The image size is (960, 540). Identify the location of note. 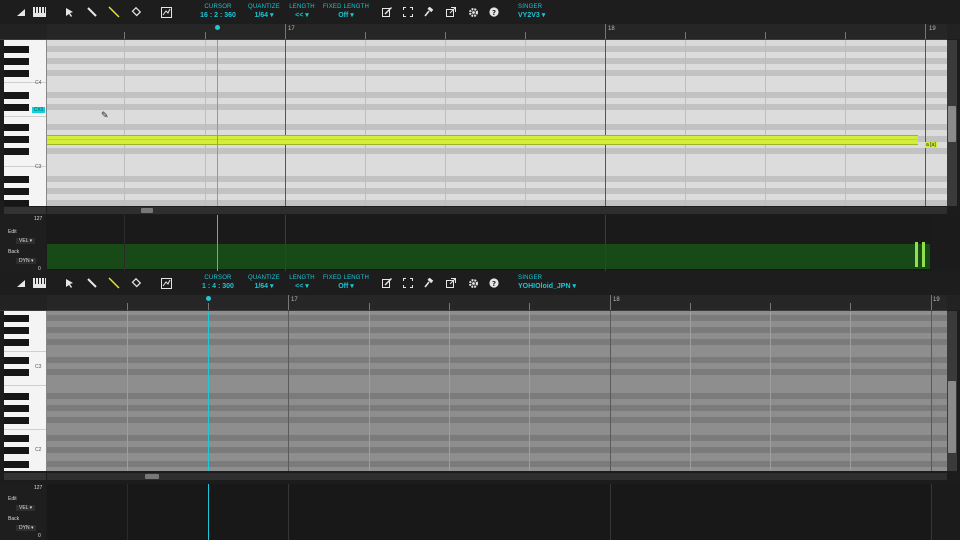
(482, 140).